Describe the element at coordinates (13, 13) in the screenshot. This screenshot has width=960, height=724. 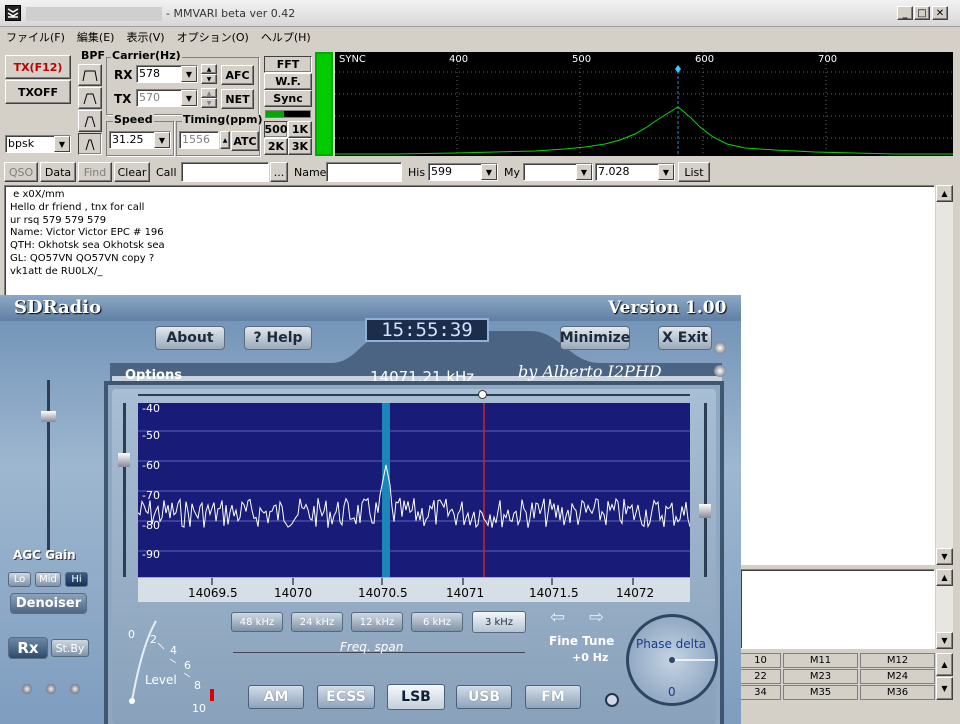
I see `app-icon` at that location.